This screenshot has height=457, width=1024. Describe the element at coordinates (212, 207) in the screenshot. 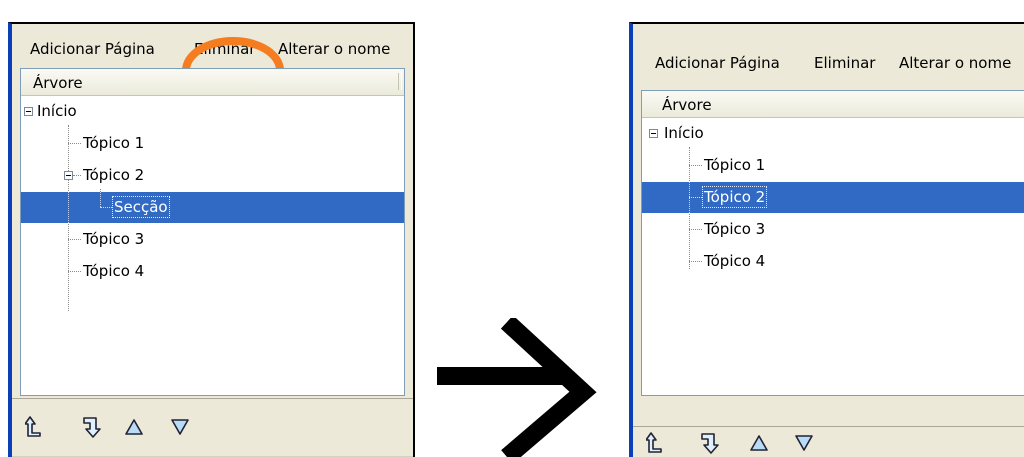

I see `tree-node-seccao: Secção` at that location.